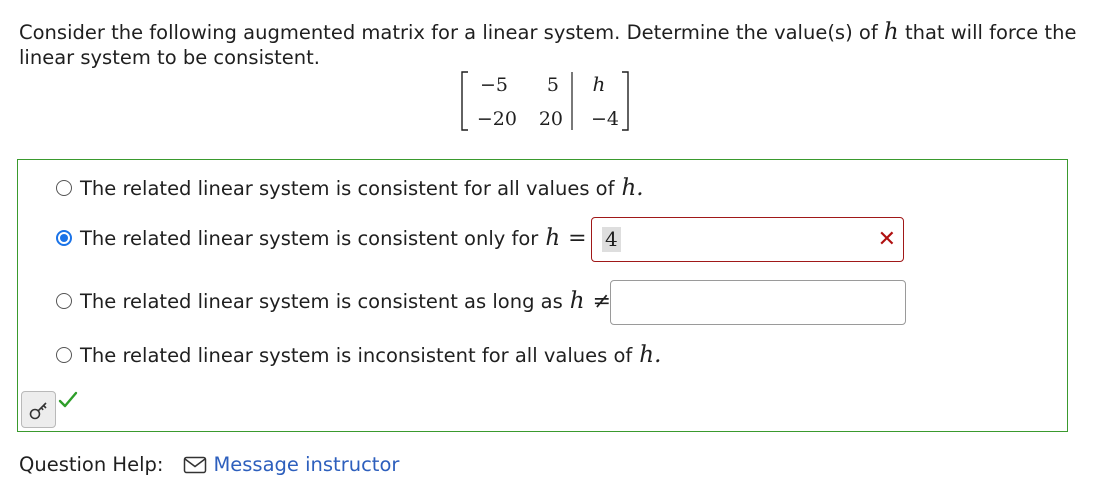 This screenshot has height=487, width=1119. What do you see at coordinates (553, 85) in the screenshot?
I see `matrix-cell-r1c2: 5` at bounding box center [553, 85].